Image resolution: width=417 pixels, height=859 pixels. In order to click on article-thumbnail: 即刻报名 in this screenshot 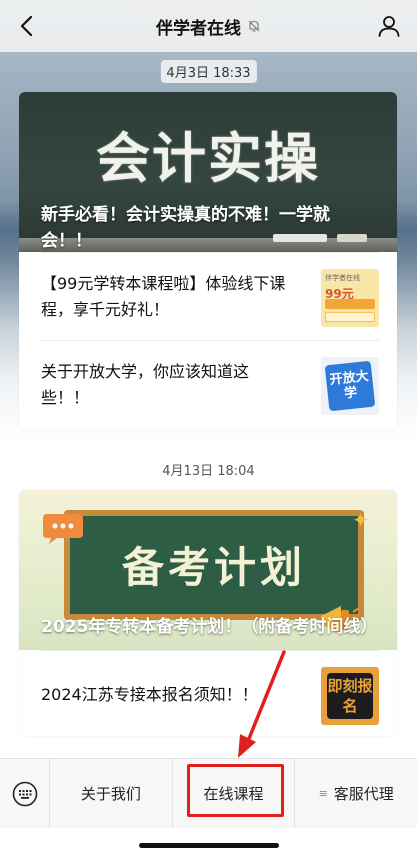, I will do `click(350, 696)`.